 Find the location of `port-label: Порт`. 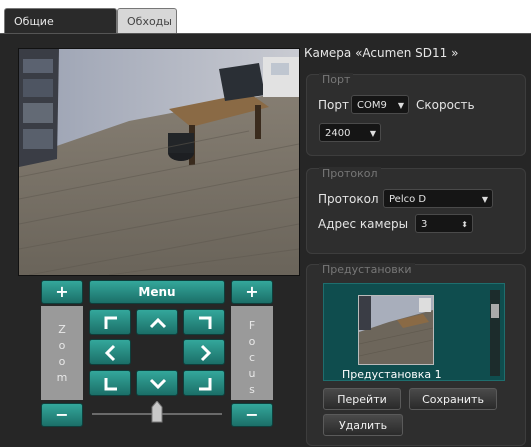

port-label: Порт is located at coordinates (333, 105).